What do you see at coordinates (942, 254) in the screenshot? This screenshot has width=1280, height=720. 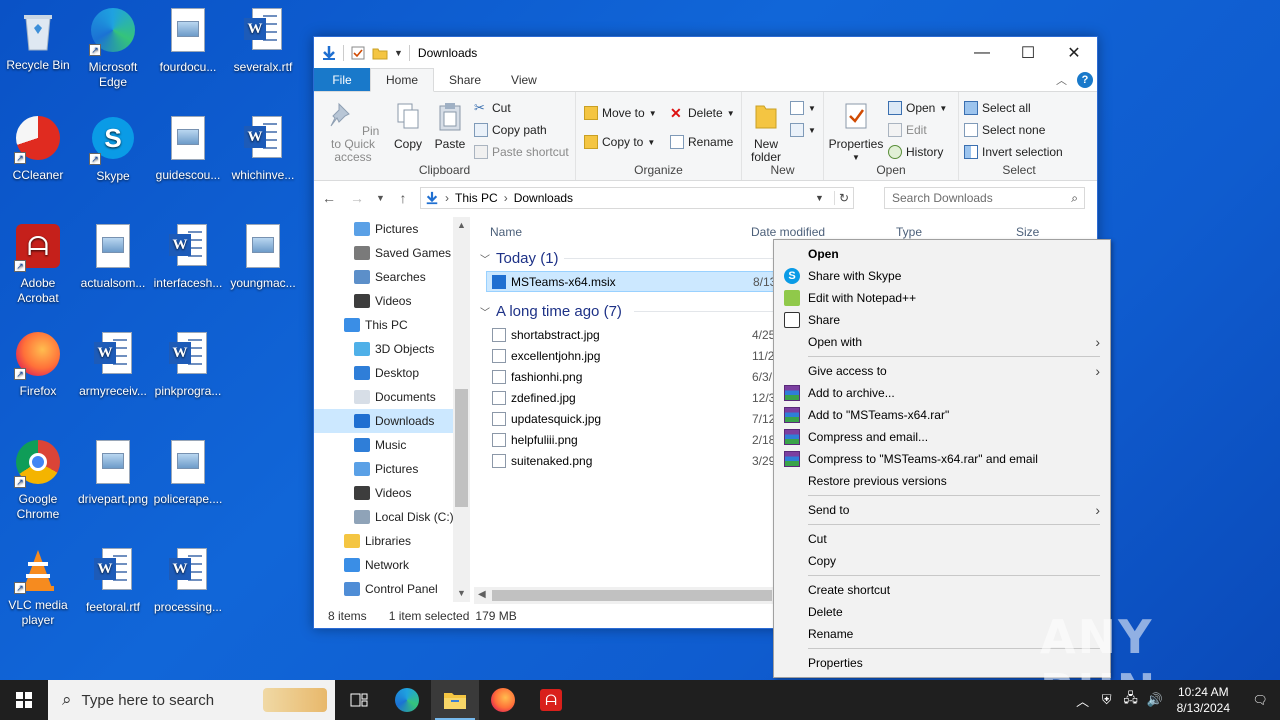 I see `menu-item-open: Open` at bounding box center [942, 254].